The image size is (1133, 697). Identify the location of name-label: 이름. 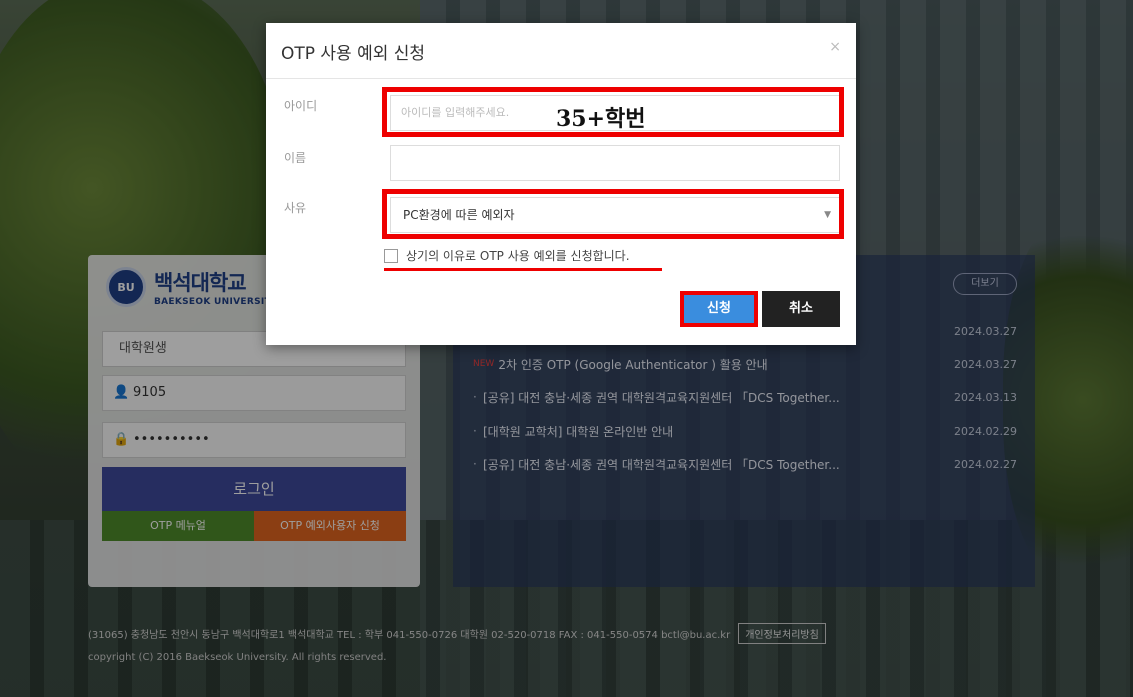
(295, 158).